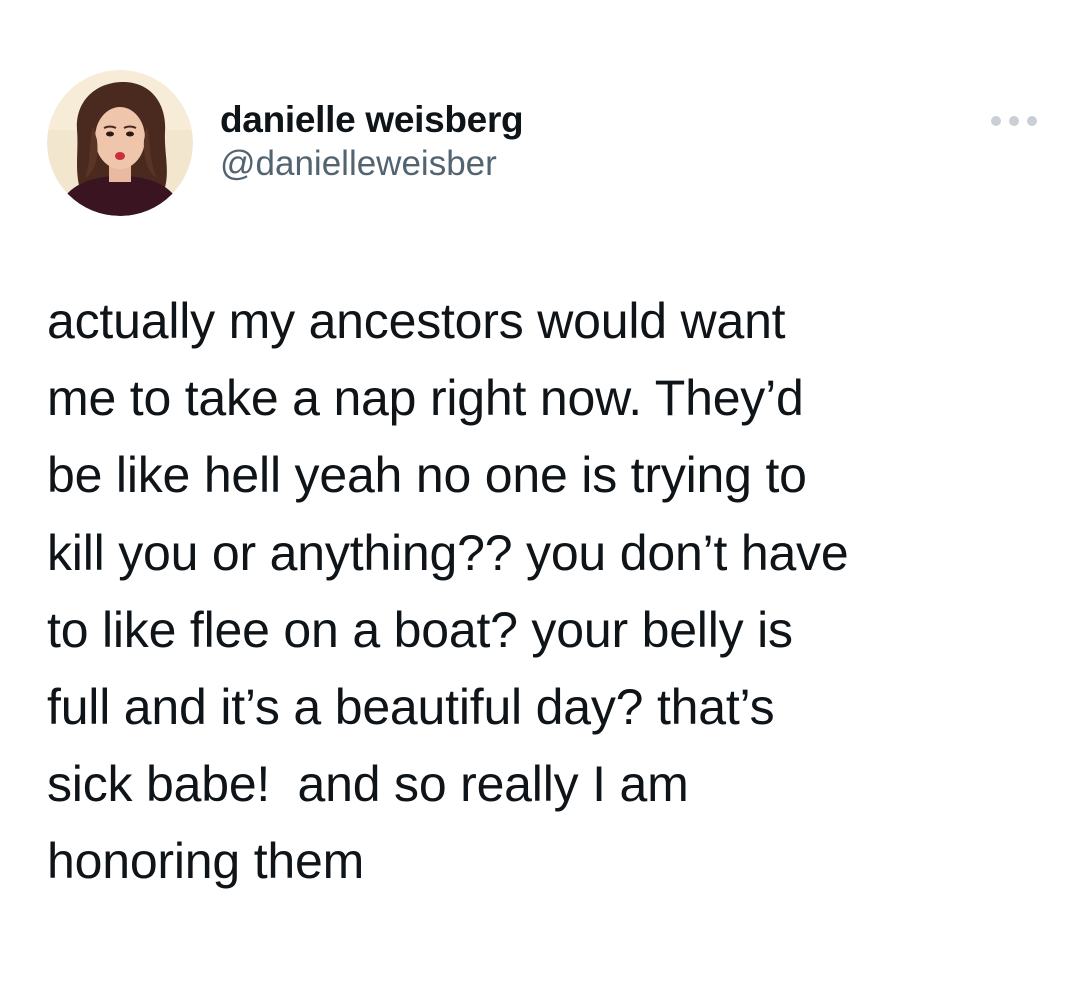  I want to click on user-avatar-icon, so click(120, 143).